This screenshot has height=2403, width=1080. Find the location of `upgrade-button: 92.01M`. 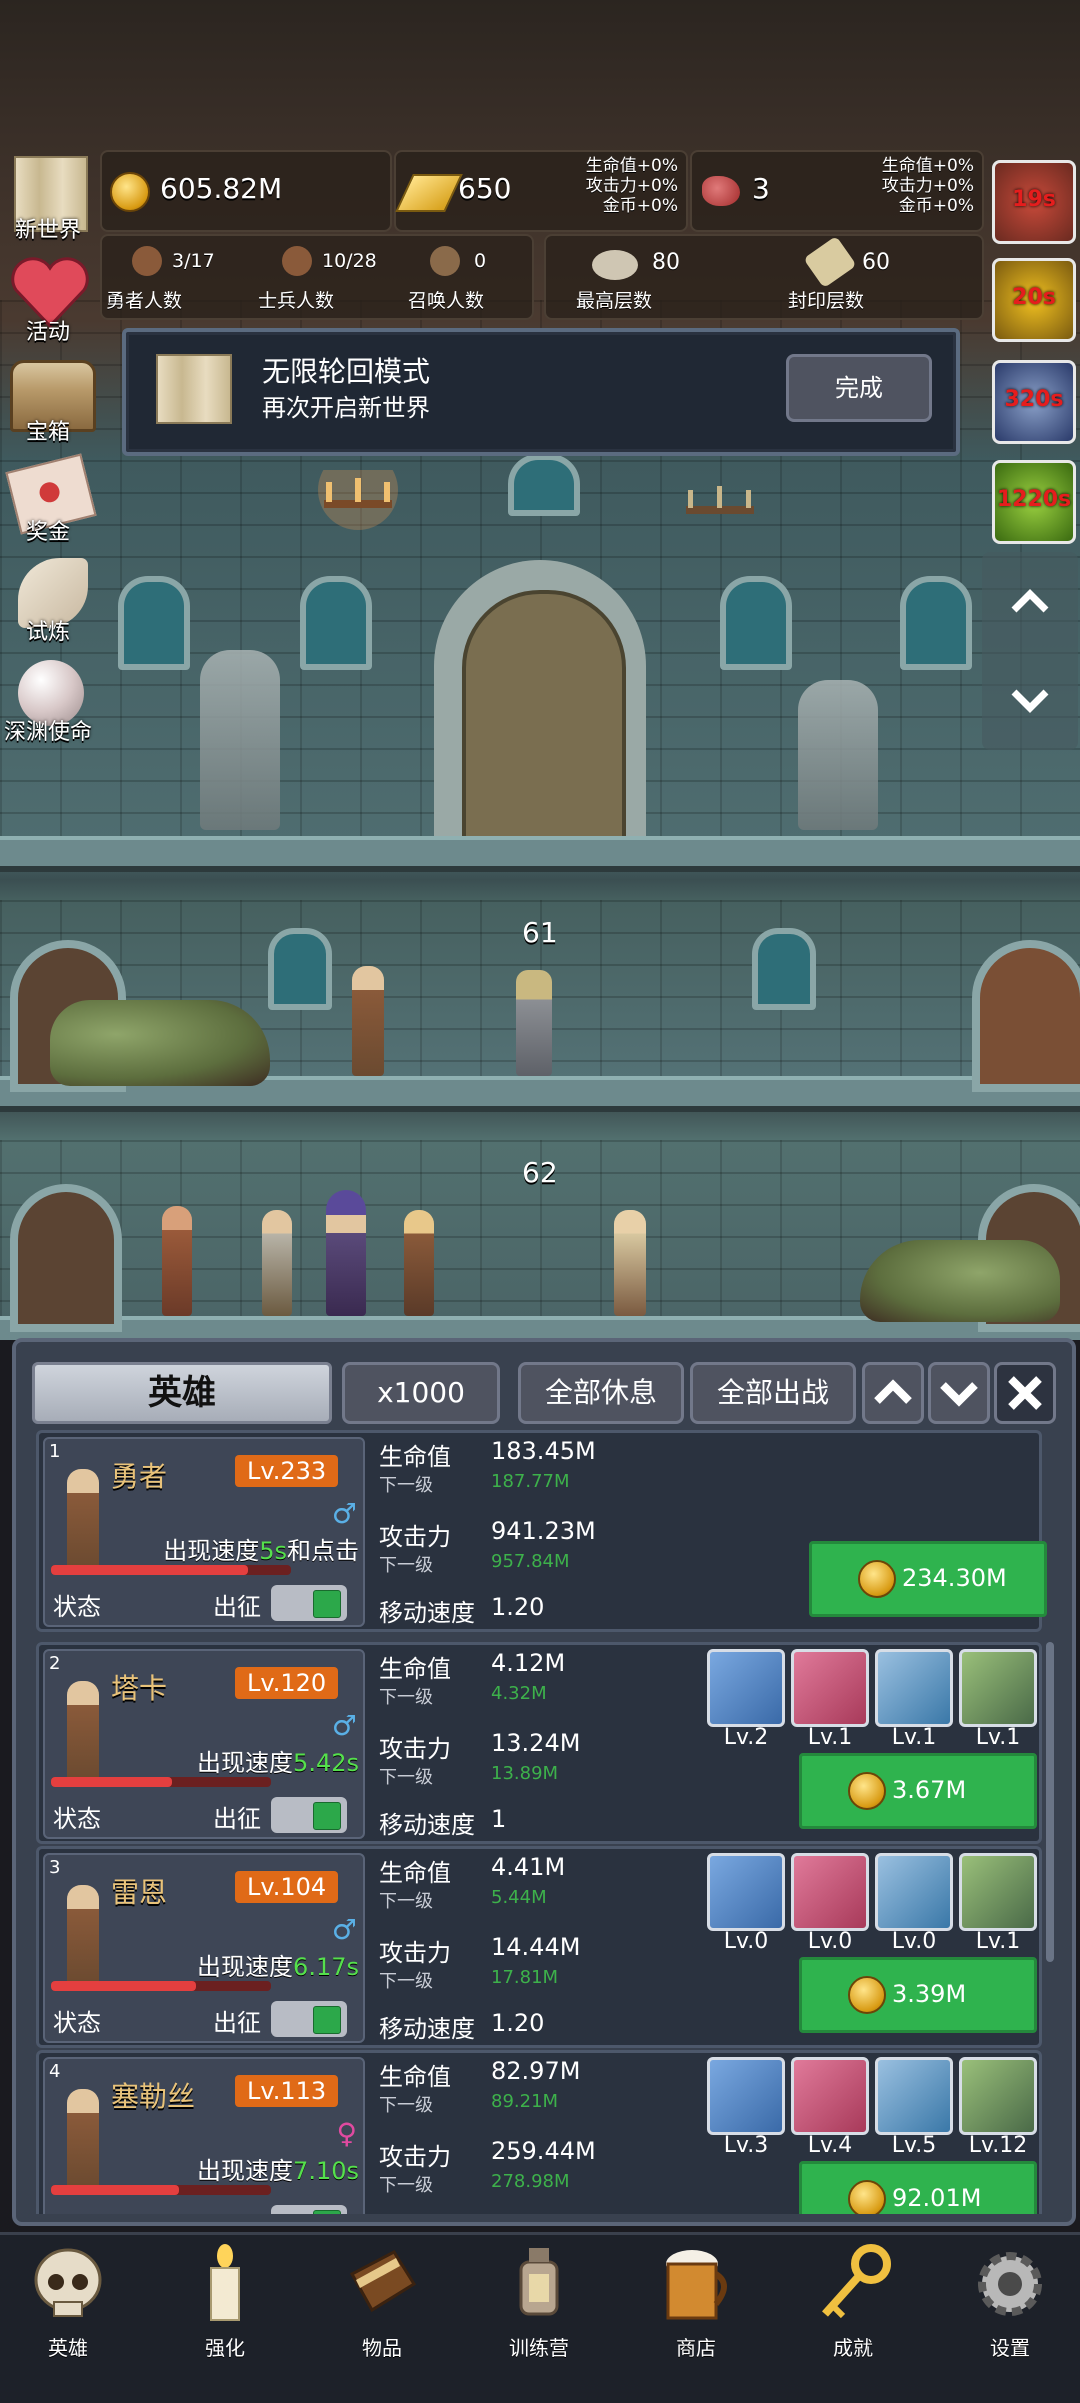

upgrade-button: 92.01M is located at coordinates (918, 2187).